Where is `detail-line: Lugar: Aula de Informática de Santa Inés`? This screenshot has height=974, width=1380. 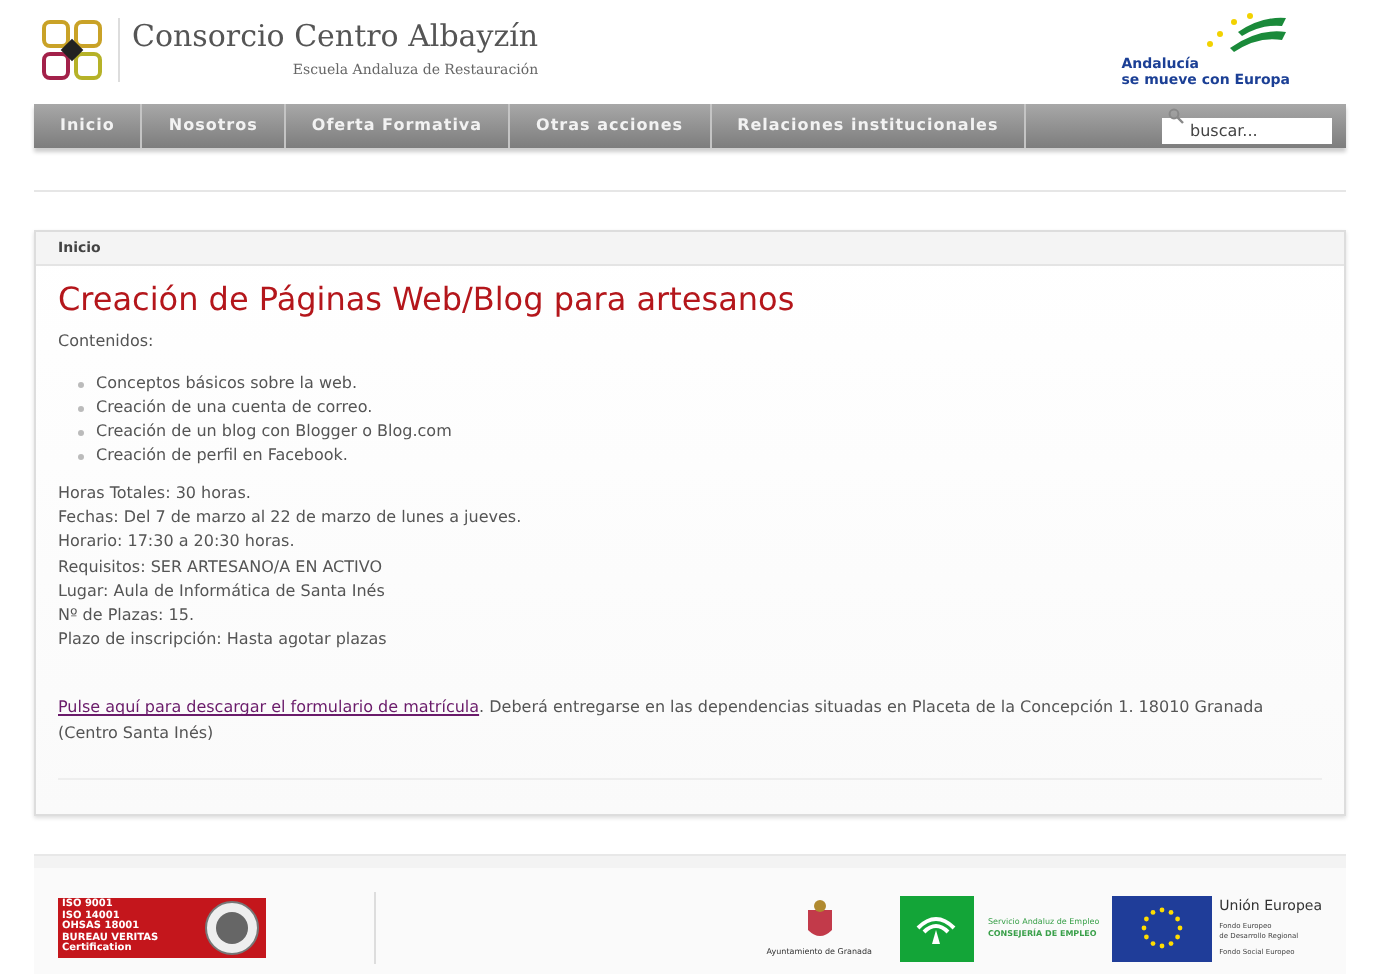 detail-line: Lugar: Aula de Informática de Santa Inés is located at coordinates (222, 591).